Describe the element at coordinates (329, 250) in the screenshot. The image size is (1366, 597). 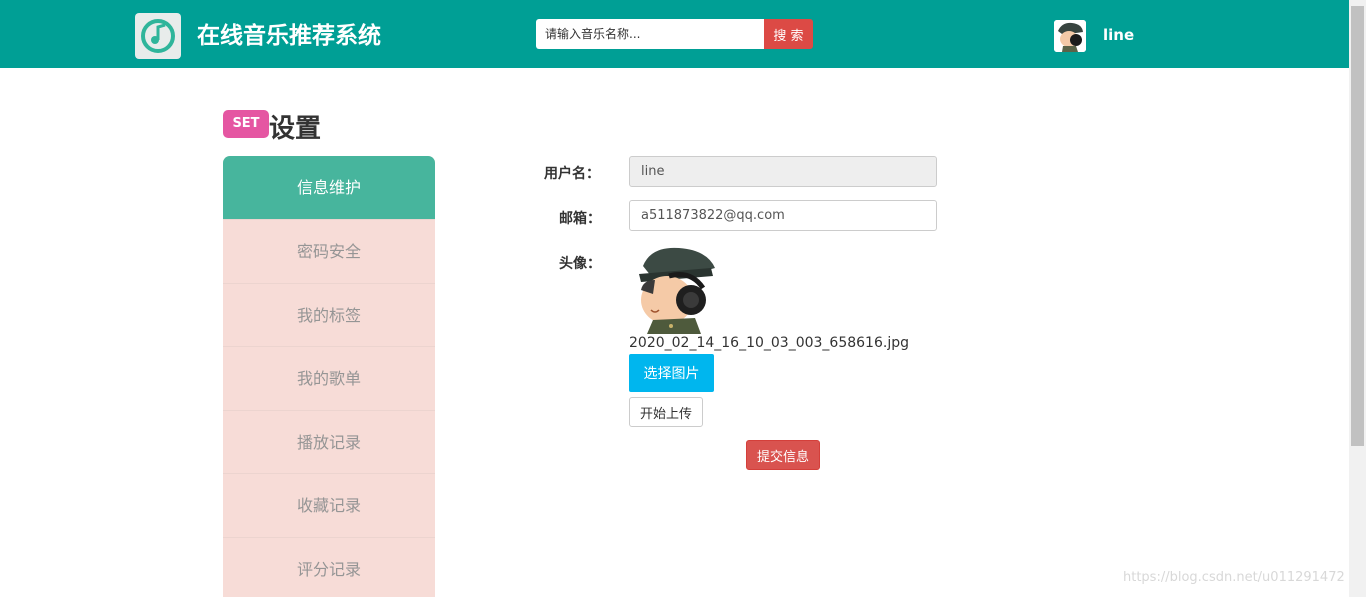
I see `sidebar-item-password: 密码安全` at that location.